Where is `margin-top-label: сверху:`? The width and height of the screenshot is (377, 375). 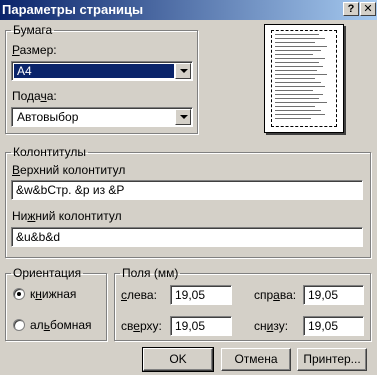 margin-top-label: сверху: is located at coordinates (141, 326).